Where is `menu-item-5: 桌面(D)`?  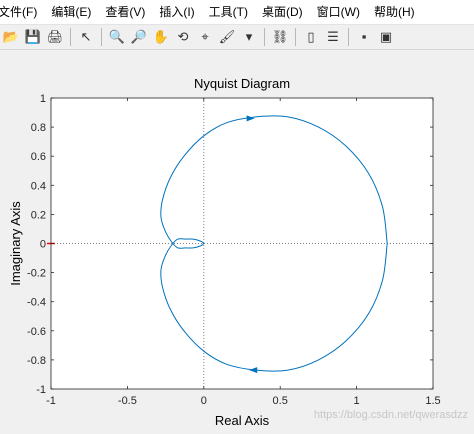 menu-item-5: 桌面(D) is located at coordinates (282, 12).